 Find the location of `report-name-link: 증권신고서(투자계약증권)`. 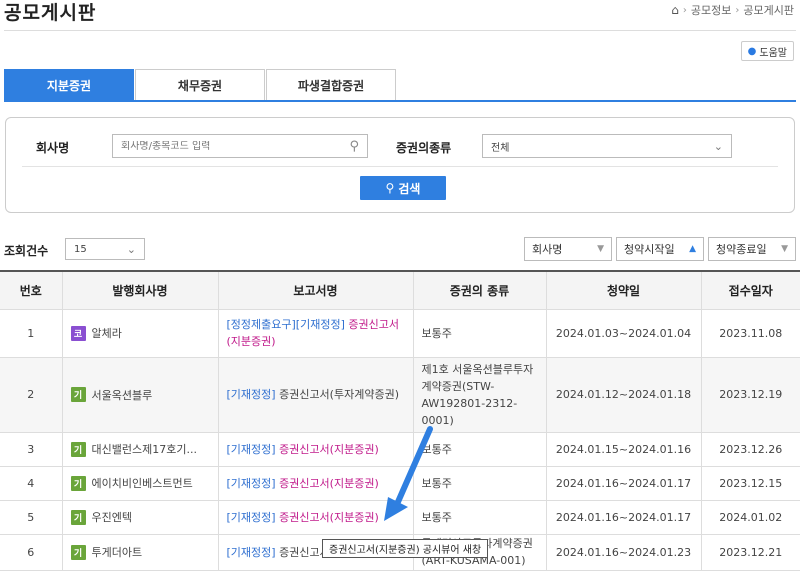

report-name-link: 증권신고서(투자계약증권) is located at coordinates (339, 394).